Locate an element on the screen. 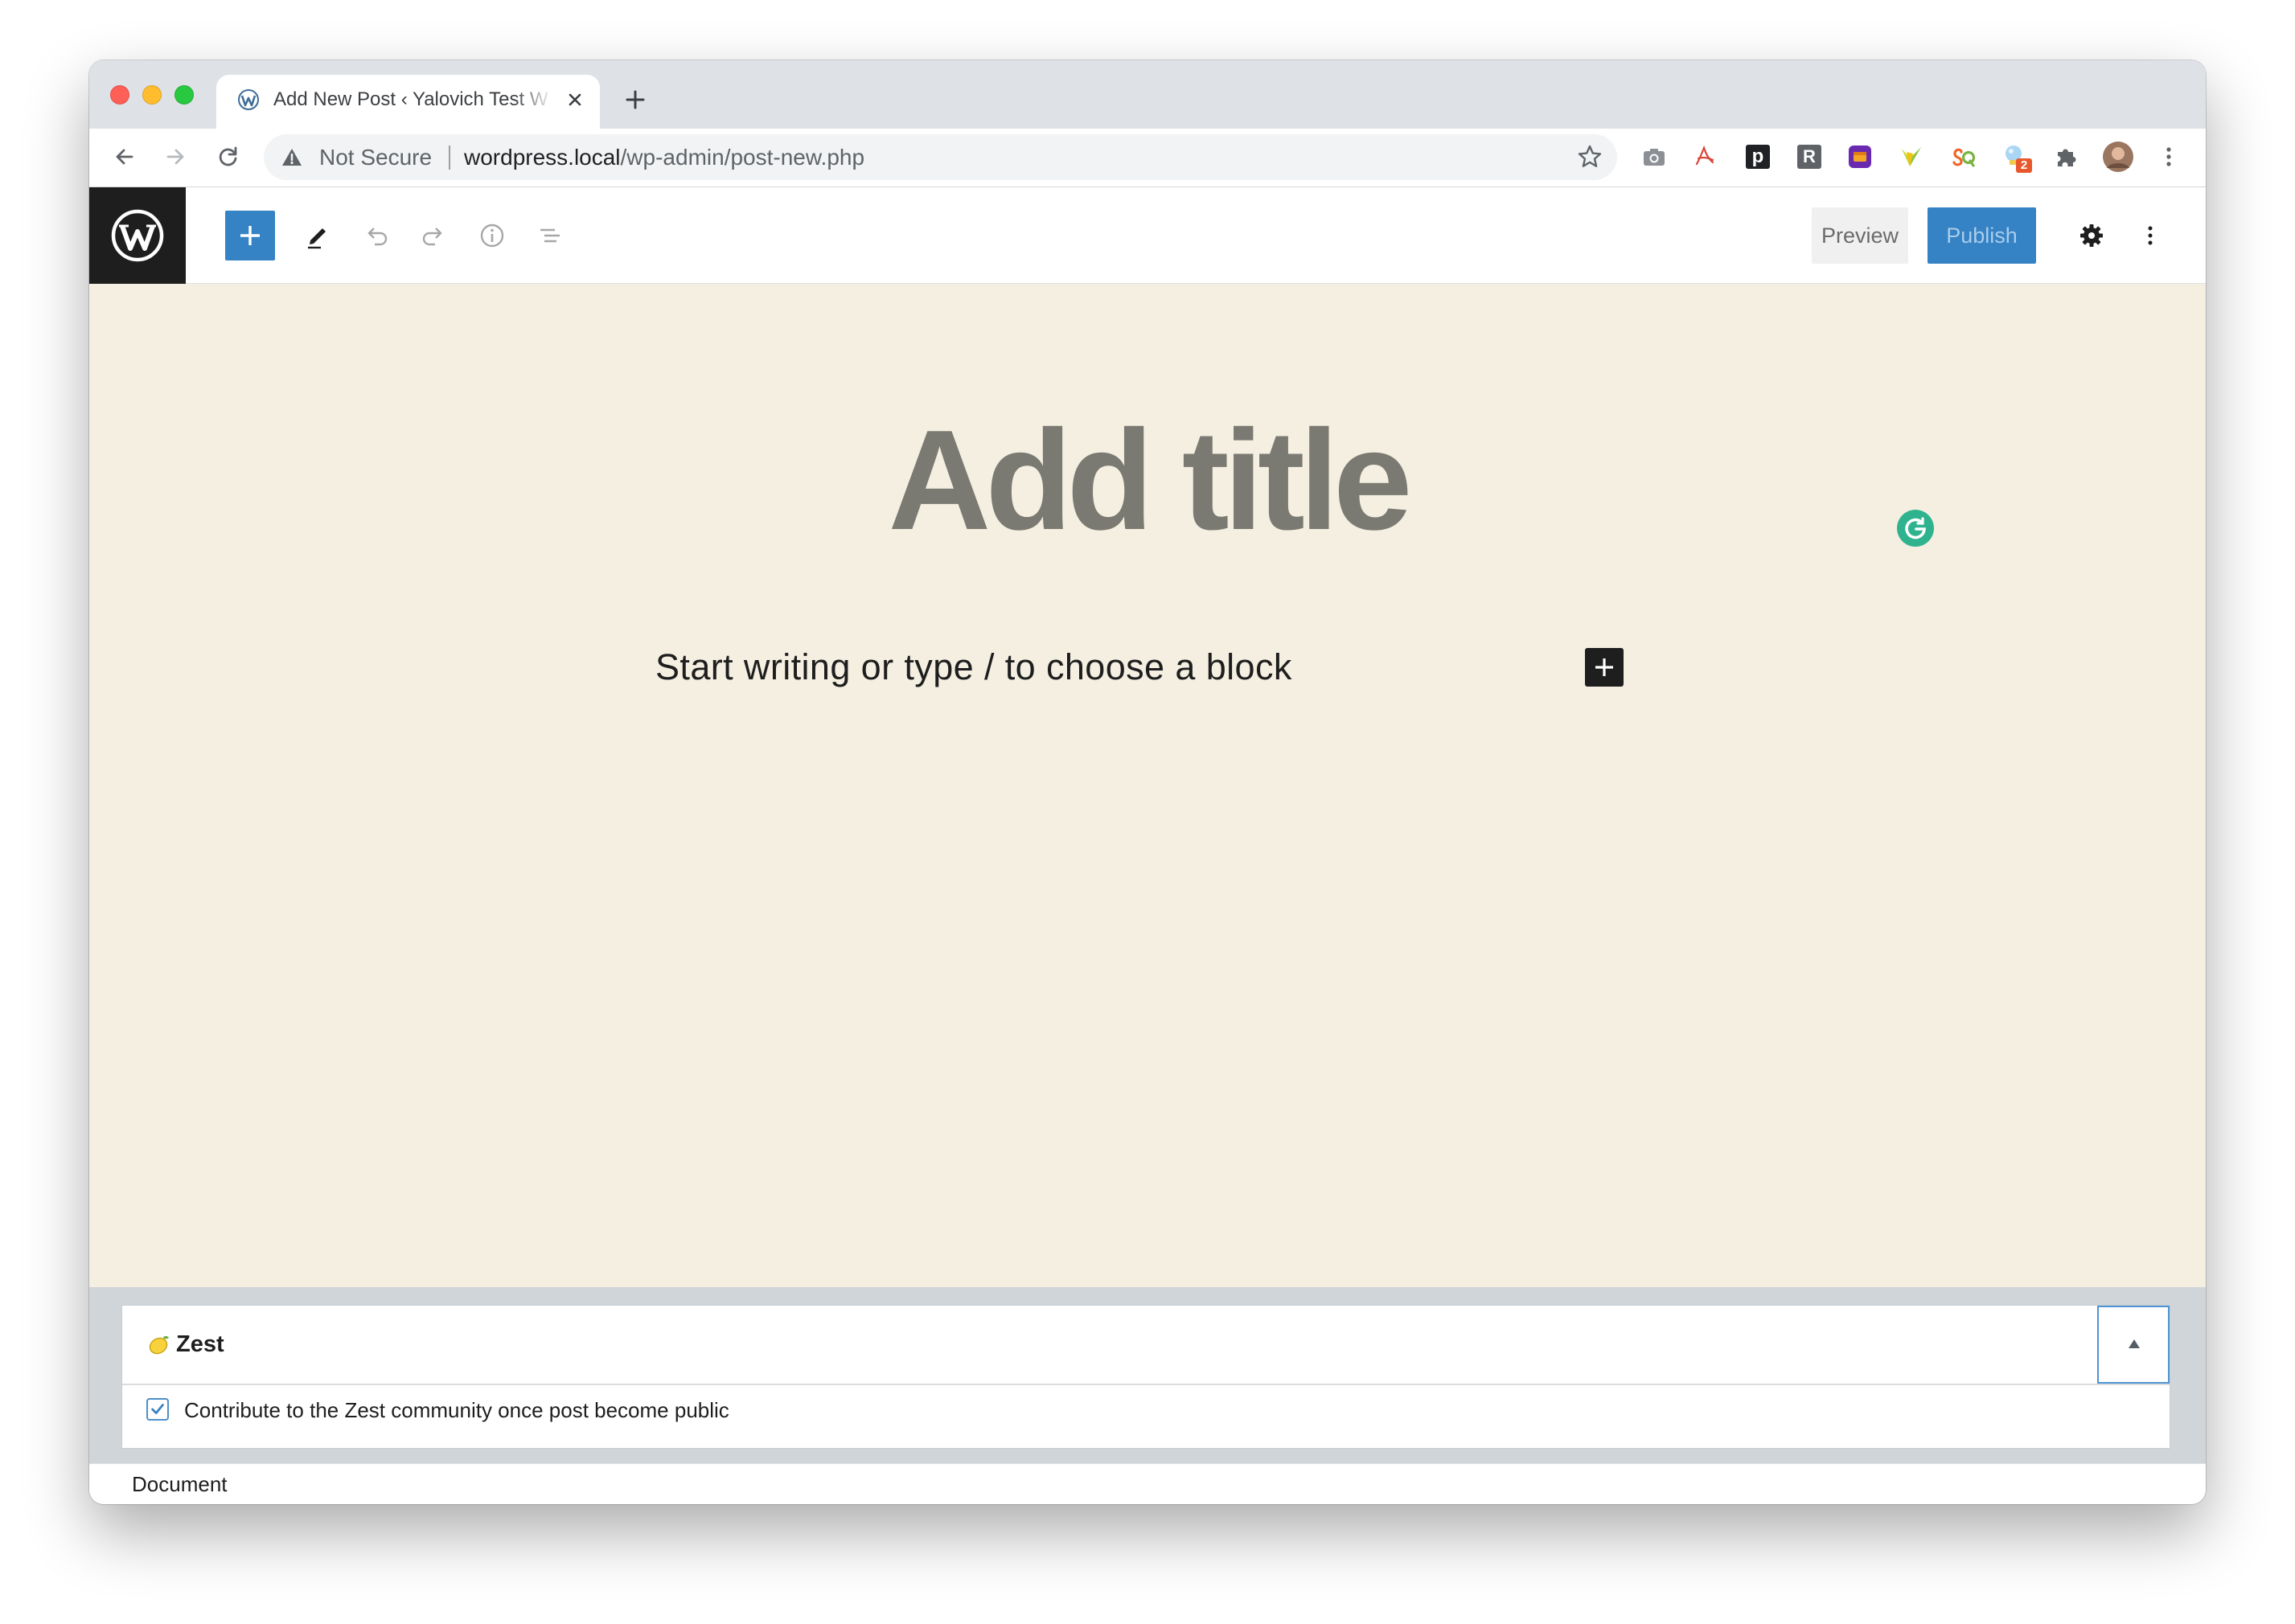  puzzle-icon is located at coordinates (2066, 157).